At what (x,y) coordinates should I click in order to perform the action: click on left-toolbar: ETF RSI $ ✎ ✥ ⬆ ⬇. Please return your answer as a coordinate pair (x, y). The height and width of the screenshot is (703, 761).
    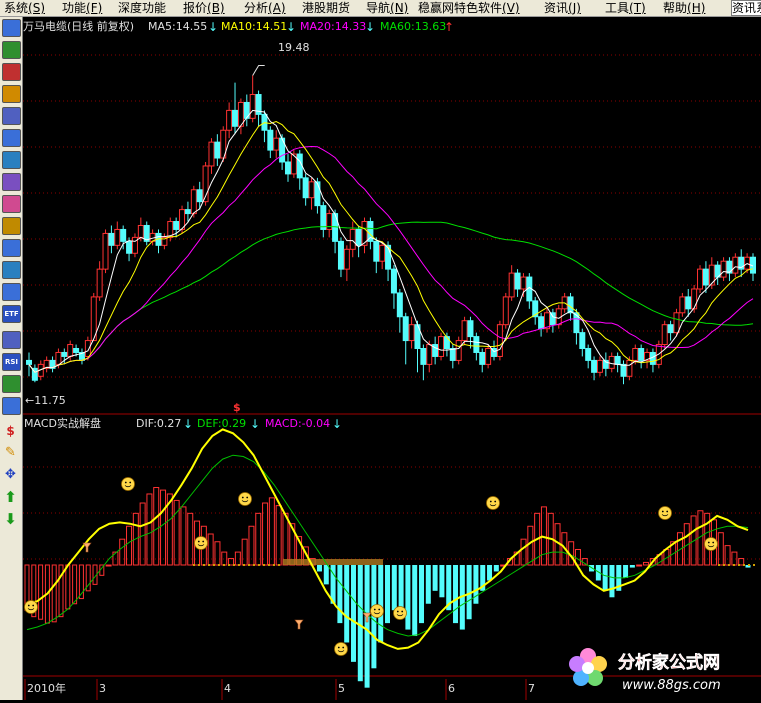
    Looking at the image, I should click on (11, 358).